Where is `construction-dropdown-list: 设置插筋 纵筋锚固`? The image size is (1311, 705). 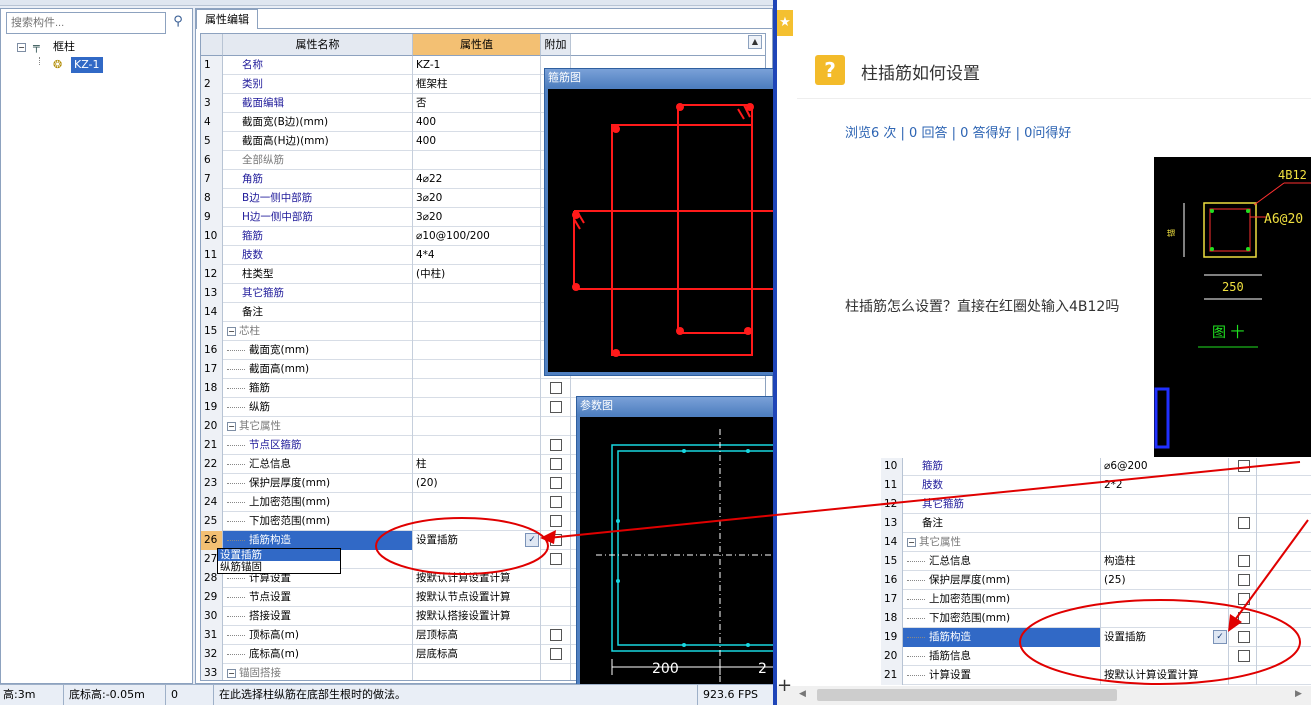
construction-dropdown-list: 设置插筋 纵筋锚固 is located at coordinates (279, 561).